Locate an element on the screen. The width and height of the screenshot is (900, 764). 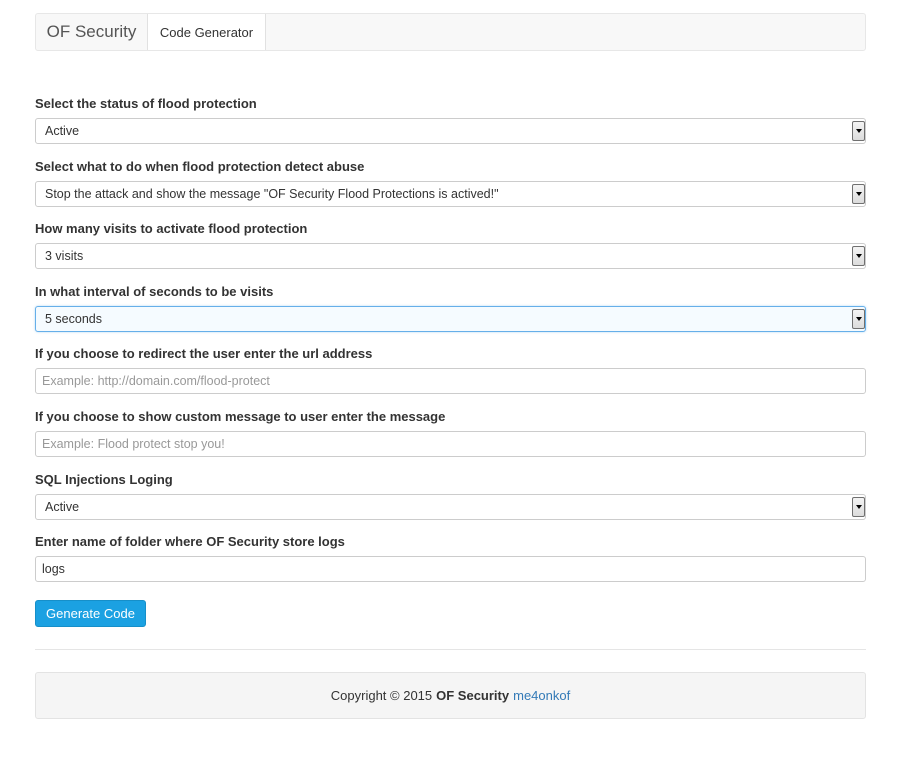
sql-logging-group: SQL Injections Loging Active is located at coordinates (450, 503).